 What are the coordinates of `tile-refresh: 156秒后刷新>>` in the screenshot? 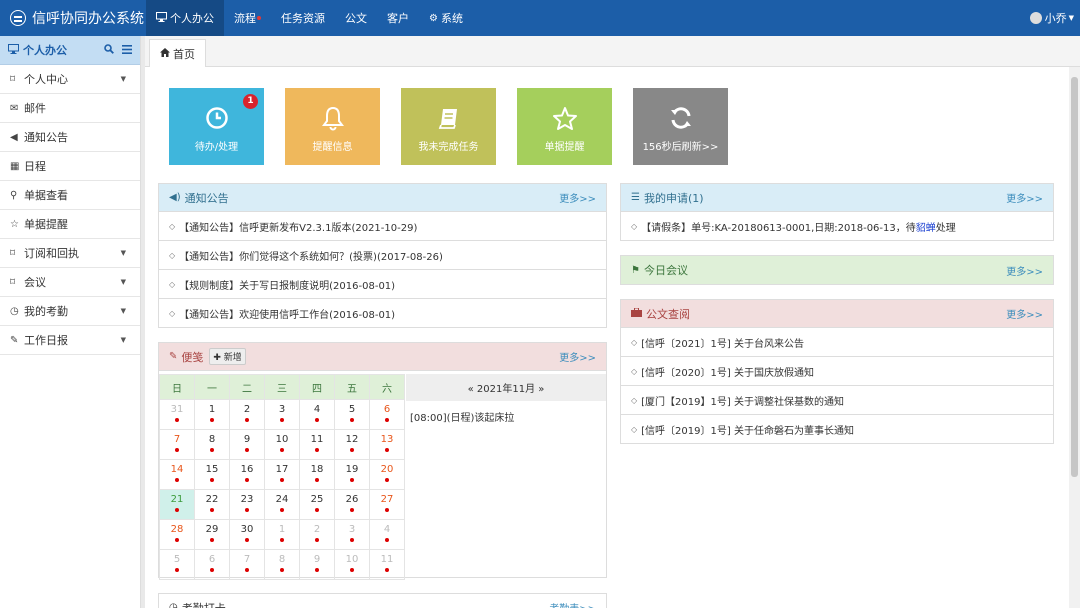 It's located at (680, 126).